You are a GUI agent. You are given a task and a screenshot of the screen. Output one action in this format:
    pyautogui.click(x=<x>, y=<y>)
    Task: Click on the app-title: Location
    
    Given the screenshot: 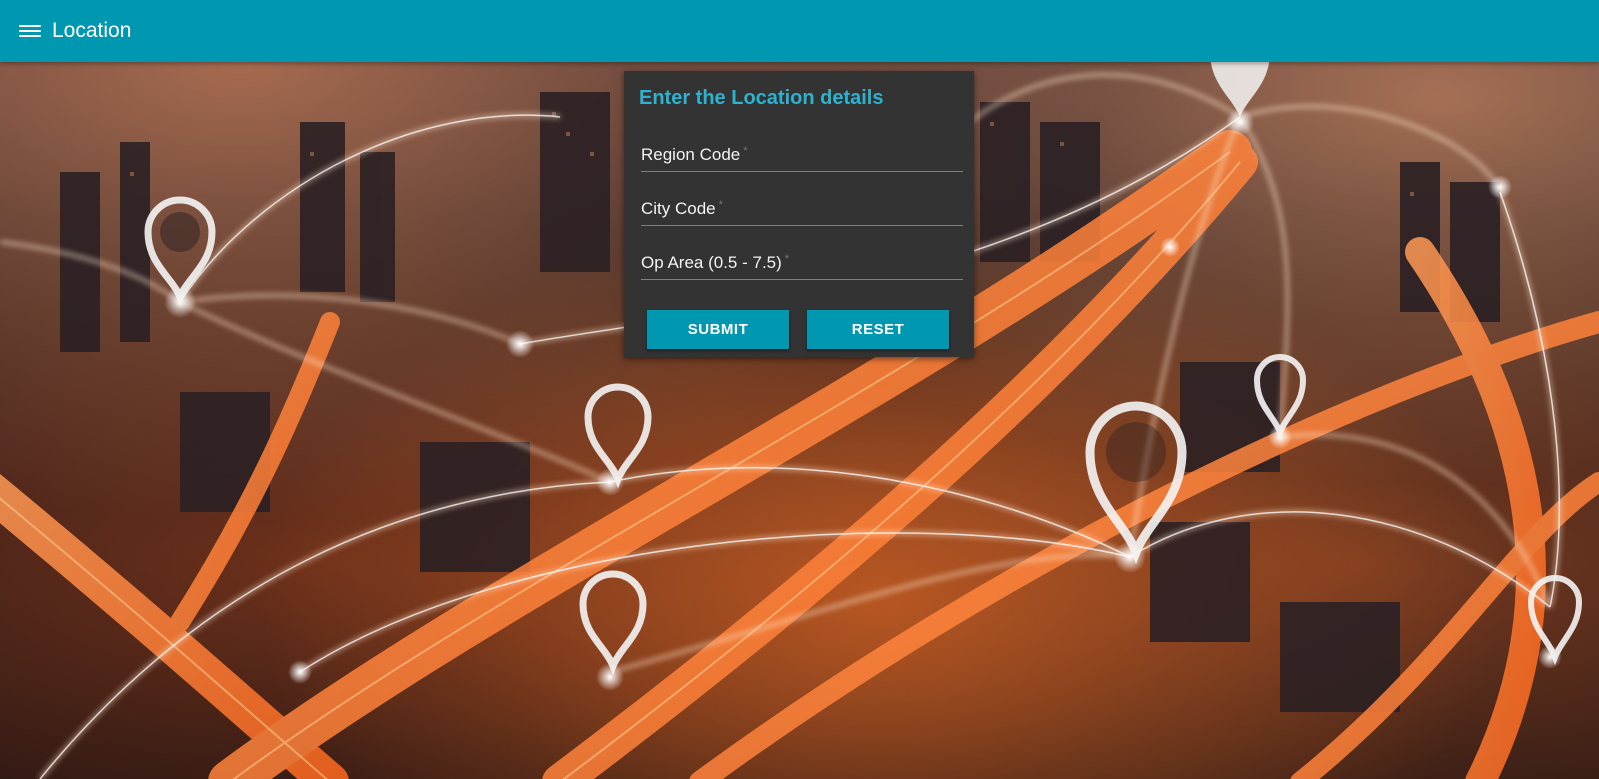 What is the action you would take?
    pyautogui.click(x=92, y=30)
    